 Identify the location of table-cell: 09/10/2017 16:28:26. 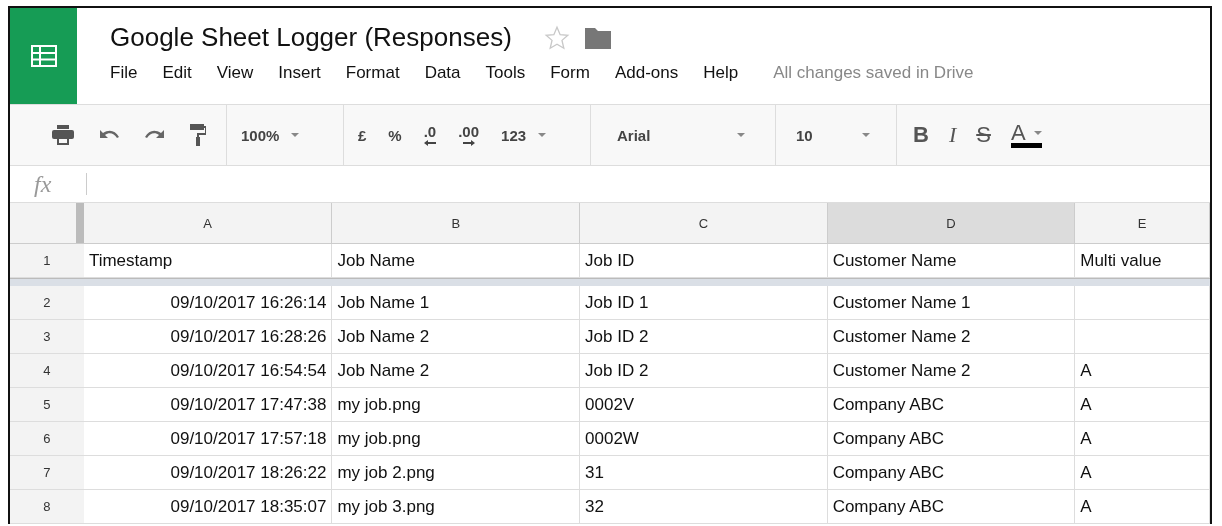
(248, 336).